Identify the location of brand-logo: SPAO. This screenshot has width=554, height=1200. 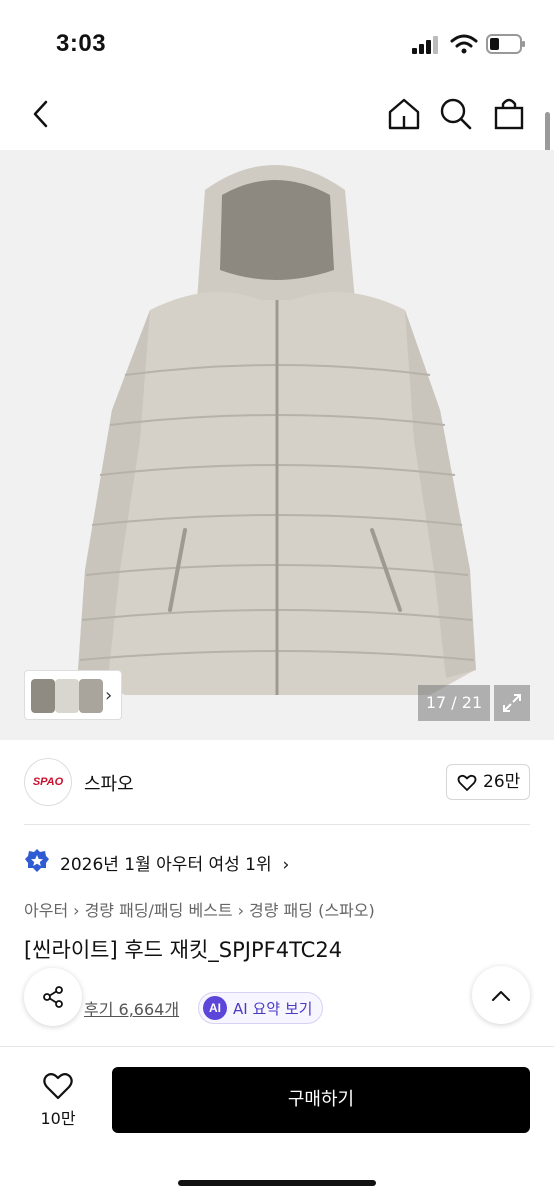
(48, 782).